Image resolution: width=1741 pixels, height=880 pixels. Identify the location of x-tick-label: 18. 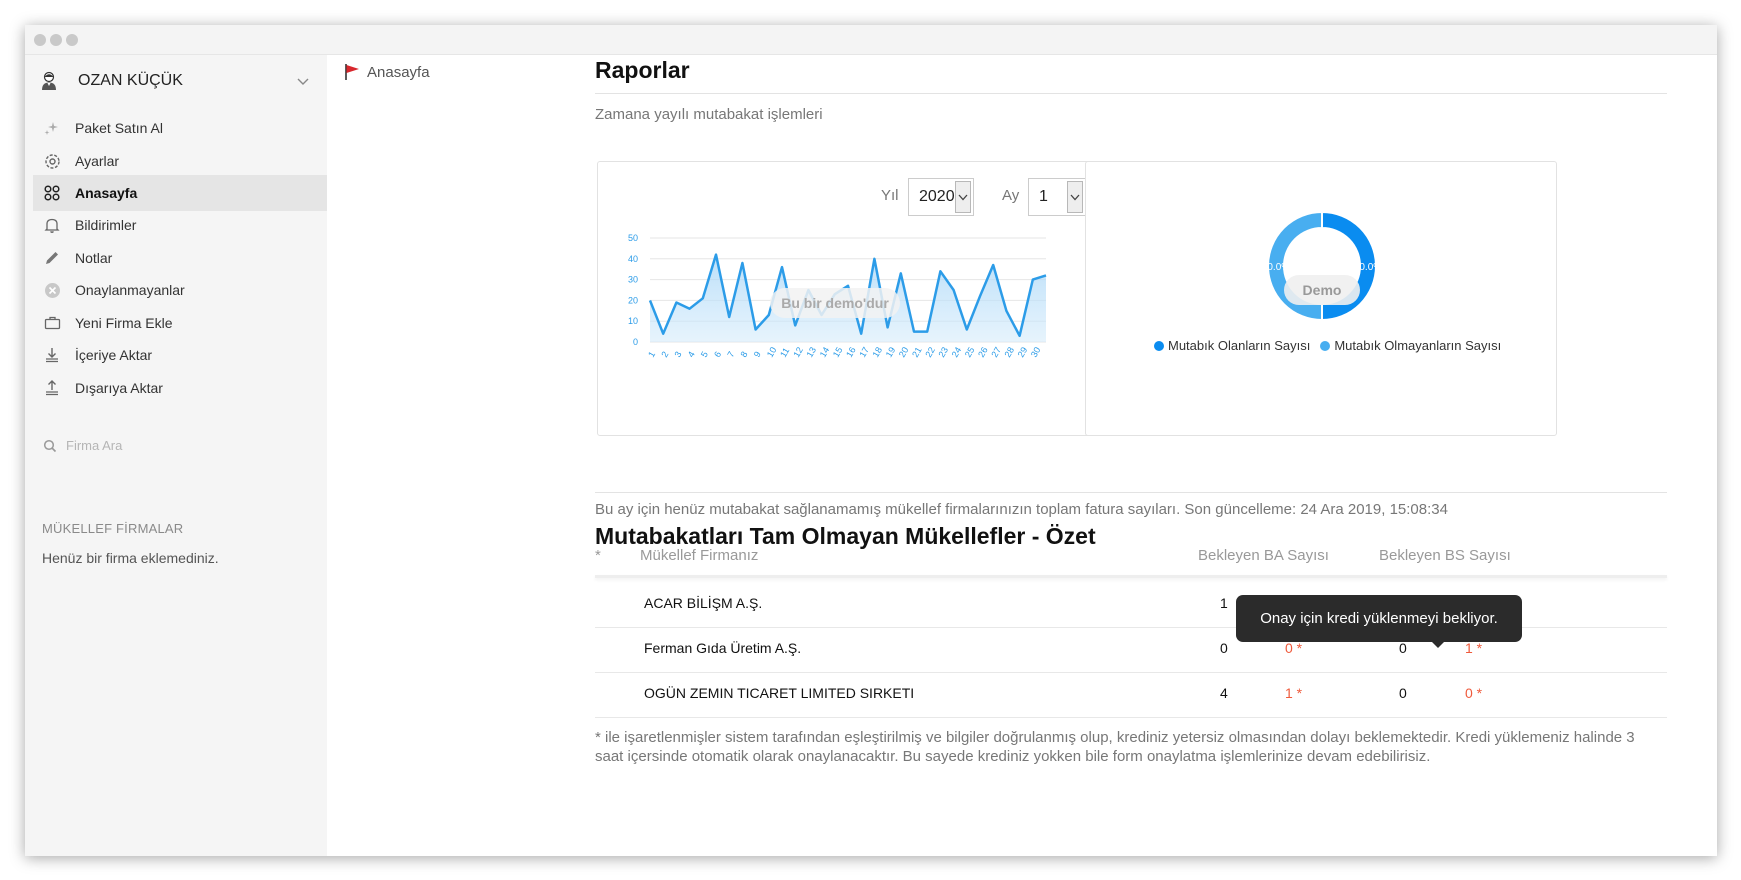
(877, 352).